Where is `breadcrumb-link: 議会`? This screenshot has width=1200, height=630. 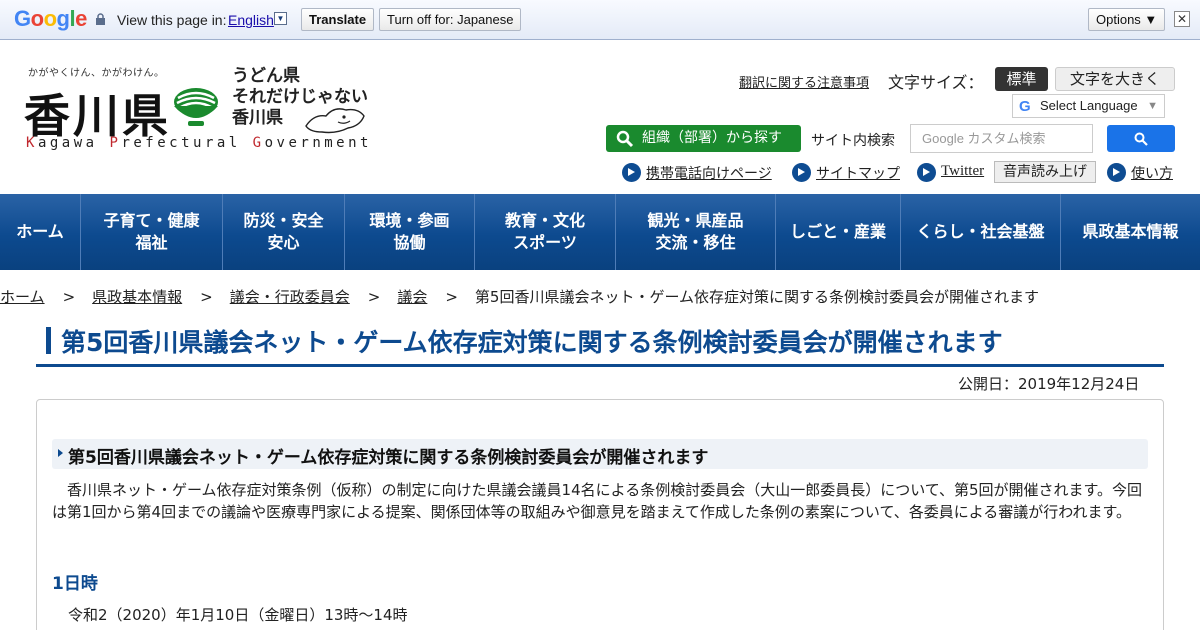
breadcrumb-link: 議会 is located at coordinates (412, 297).